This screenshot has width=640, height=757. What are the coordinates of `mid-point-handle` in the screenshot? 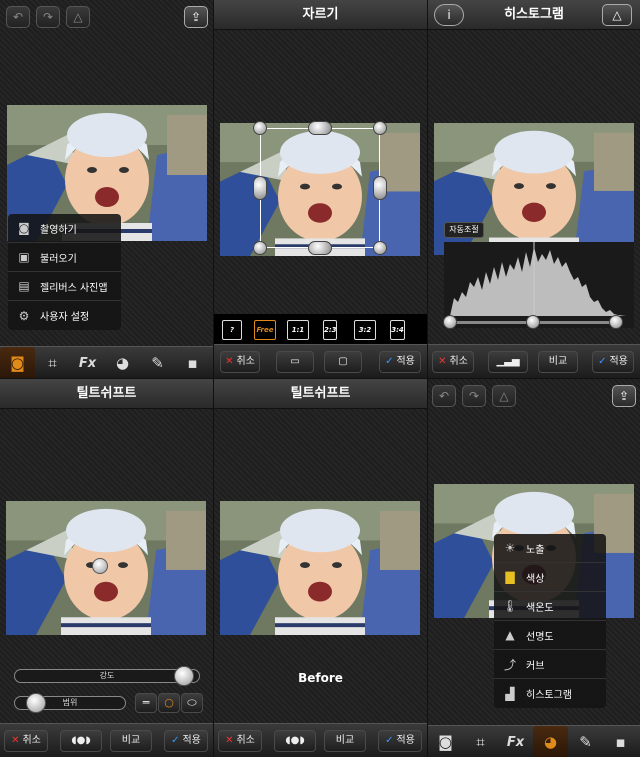 It's located at (533, 322).